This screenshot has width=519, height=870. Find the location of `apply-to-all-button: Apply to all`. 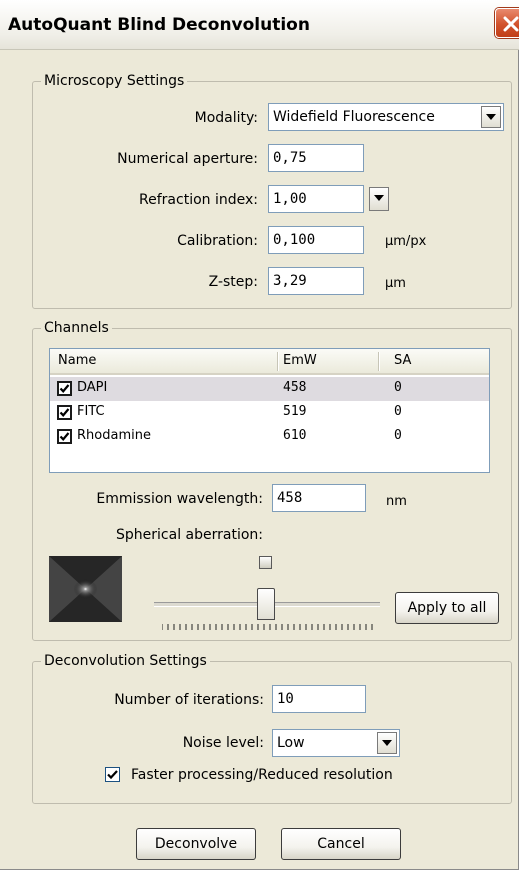

apply-to-all-button: Apply to all is located at coordinates (447, 608).